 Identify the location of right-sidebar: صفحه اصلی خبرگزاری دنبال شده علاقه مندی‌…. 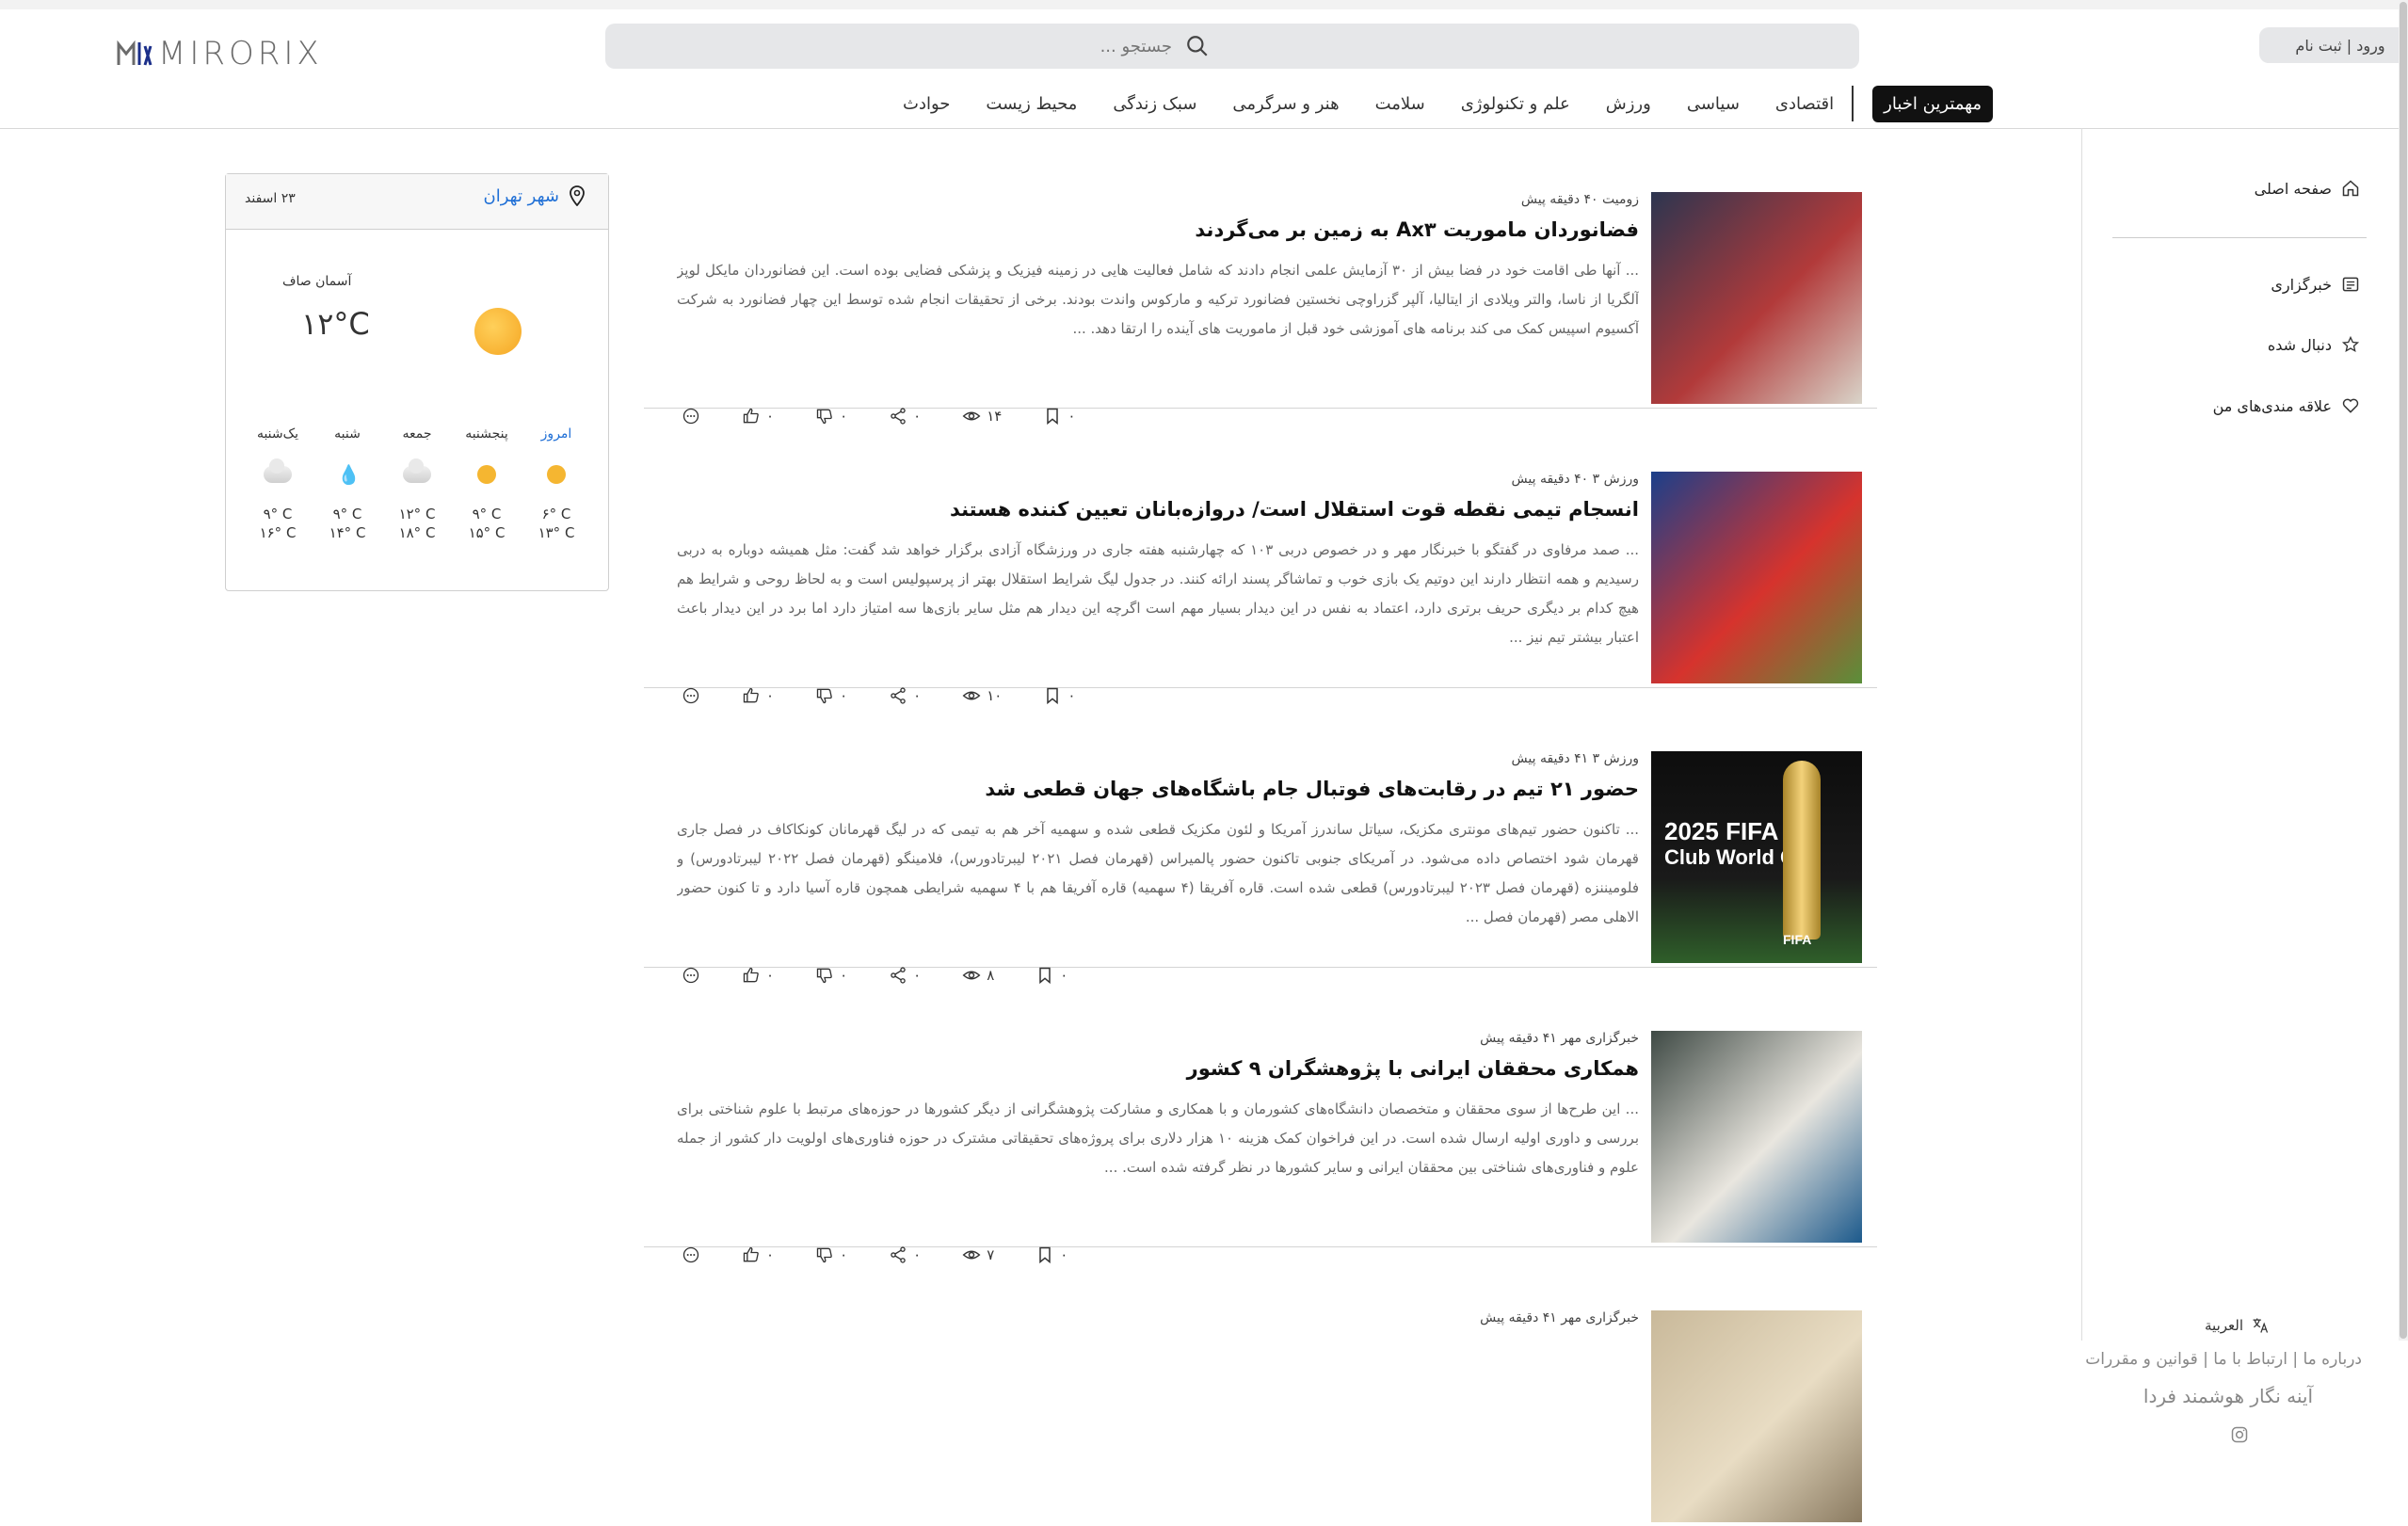
(2241, 785).